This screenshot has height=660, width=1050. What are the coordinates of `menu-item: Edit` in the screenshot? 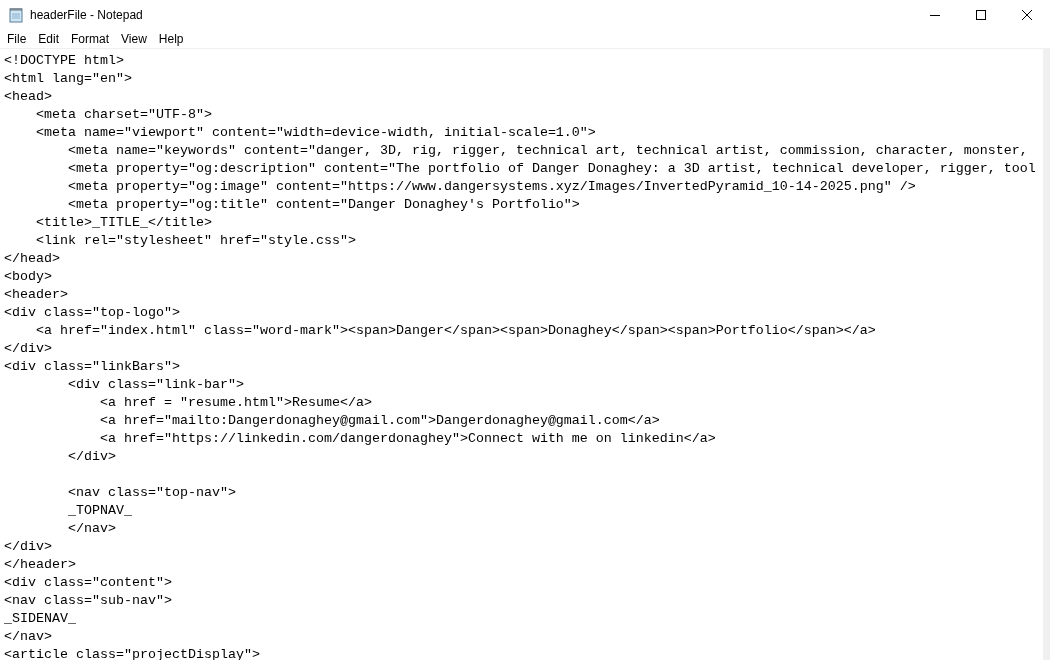 It's located at (49, 39).